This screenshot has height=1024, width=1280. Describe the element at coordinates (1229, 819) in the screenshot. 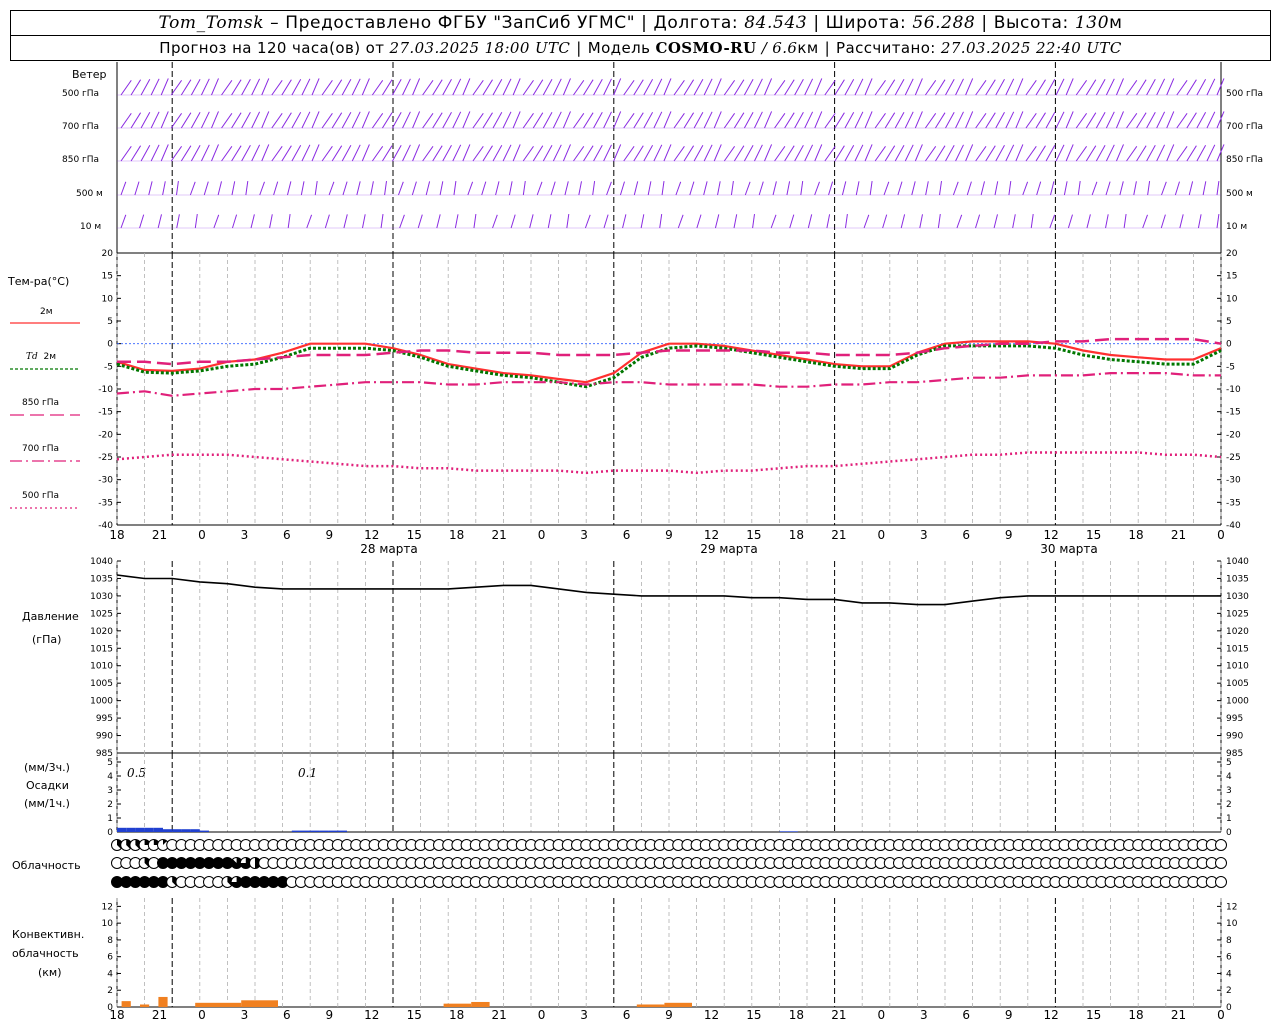

I see `ylabel-precip-right: 1` at that location.